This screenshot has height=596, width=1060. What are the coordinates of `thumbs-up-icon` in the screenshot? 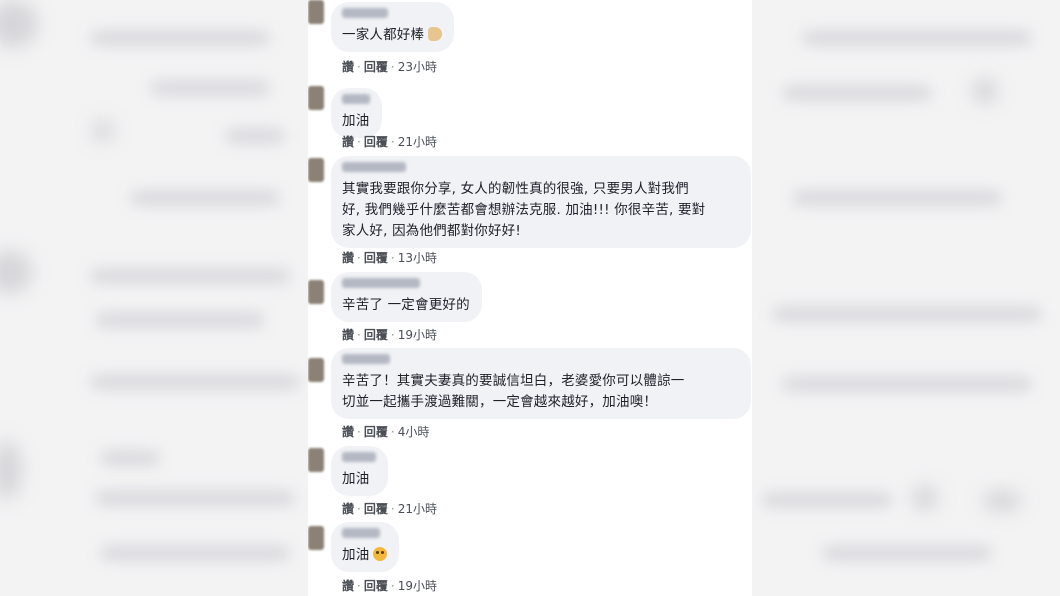 It's located at (435, 34).